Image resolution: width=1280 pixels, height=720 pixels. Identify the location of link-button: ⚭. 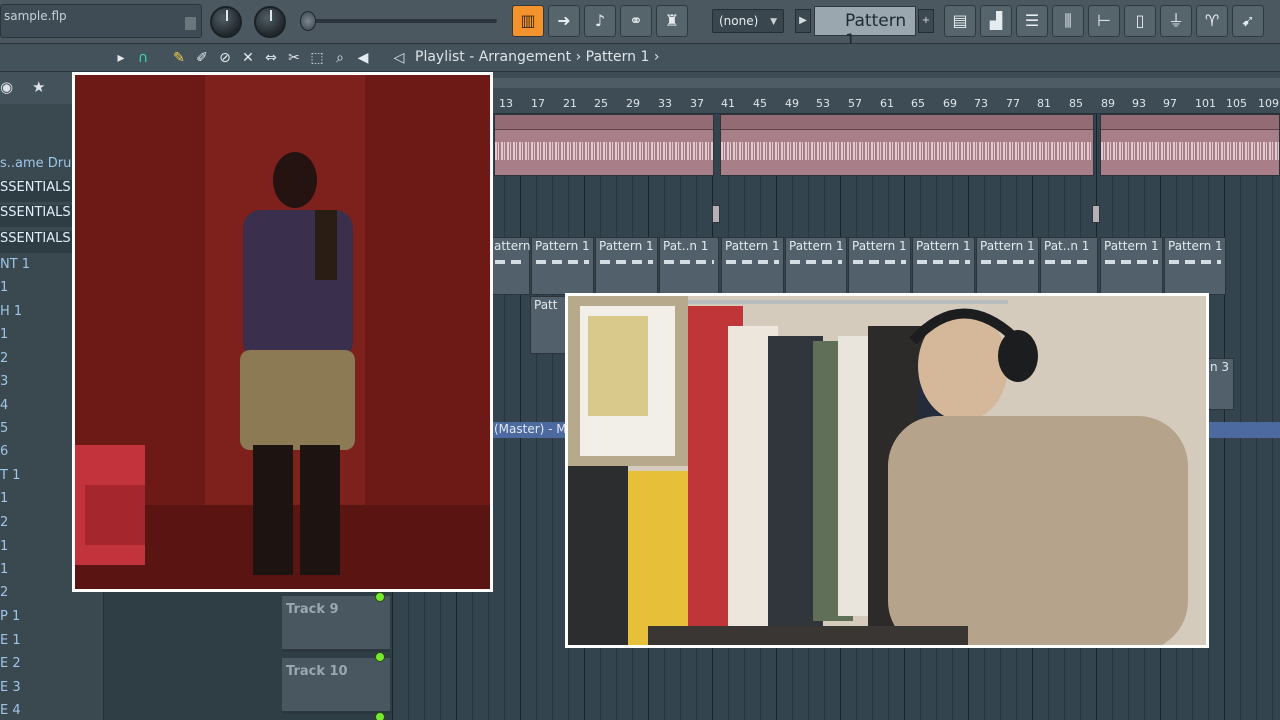
(636, 21).